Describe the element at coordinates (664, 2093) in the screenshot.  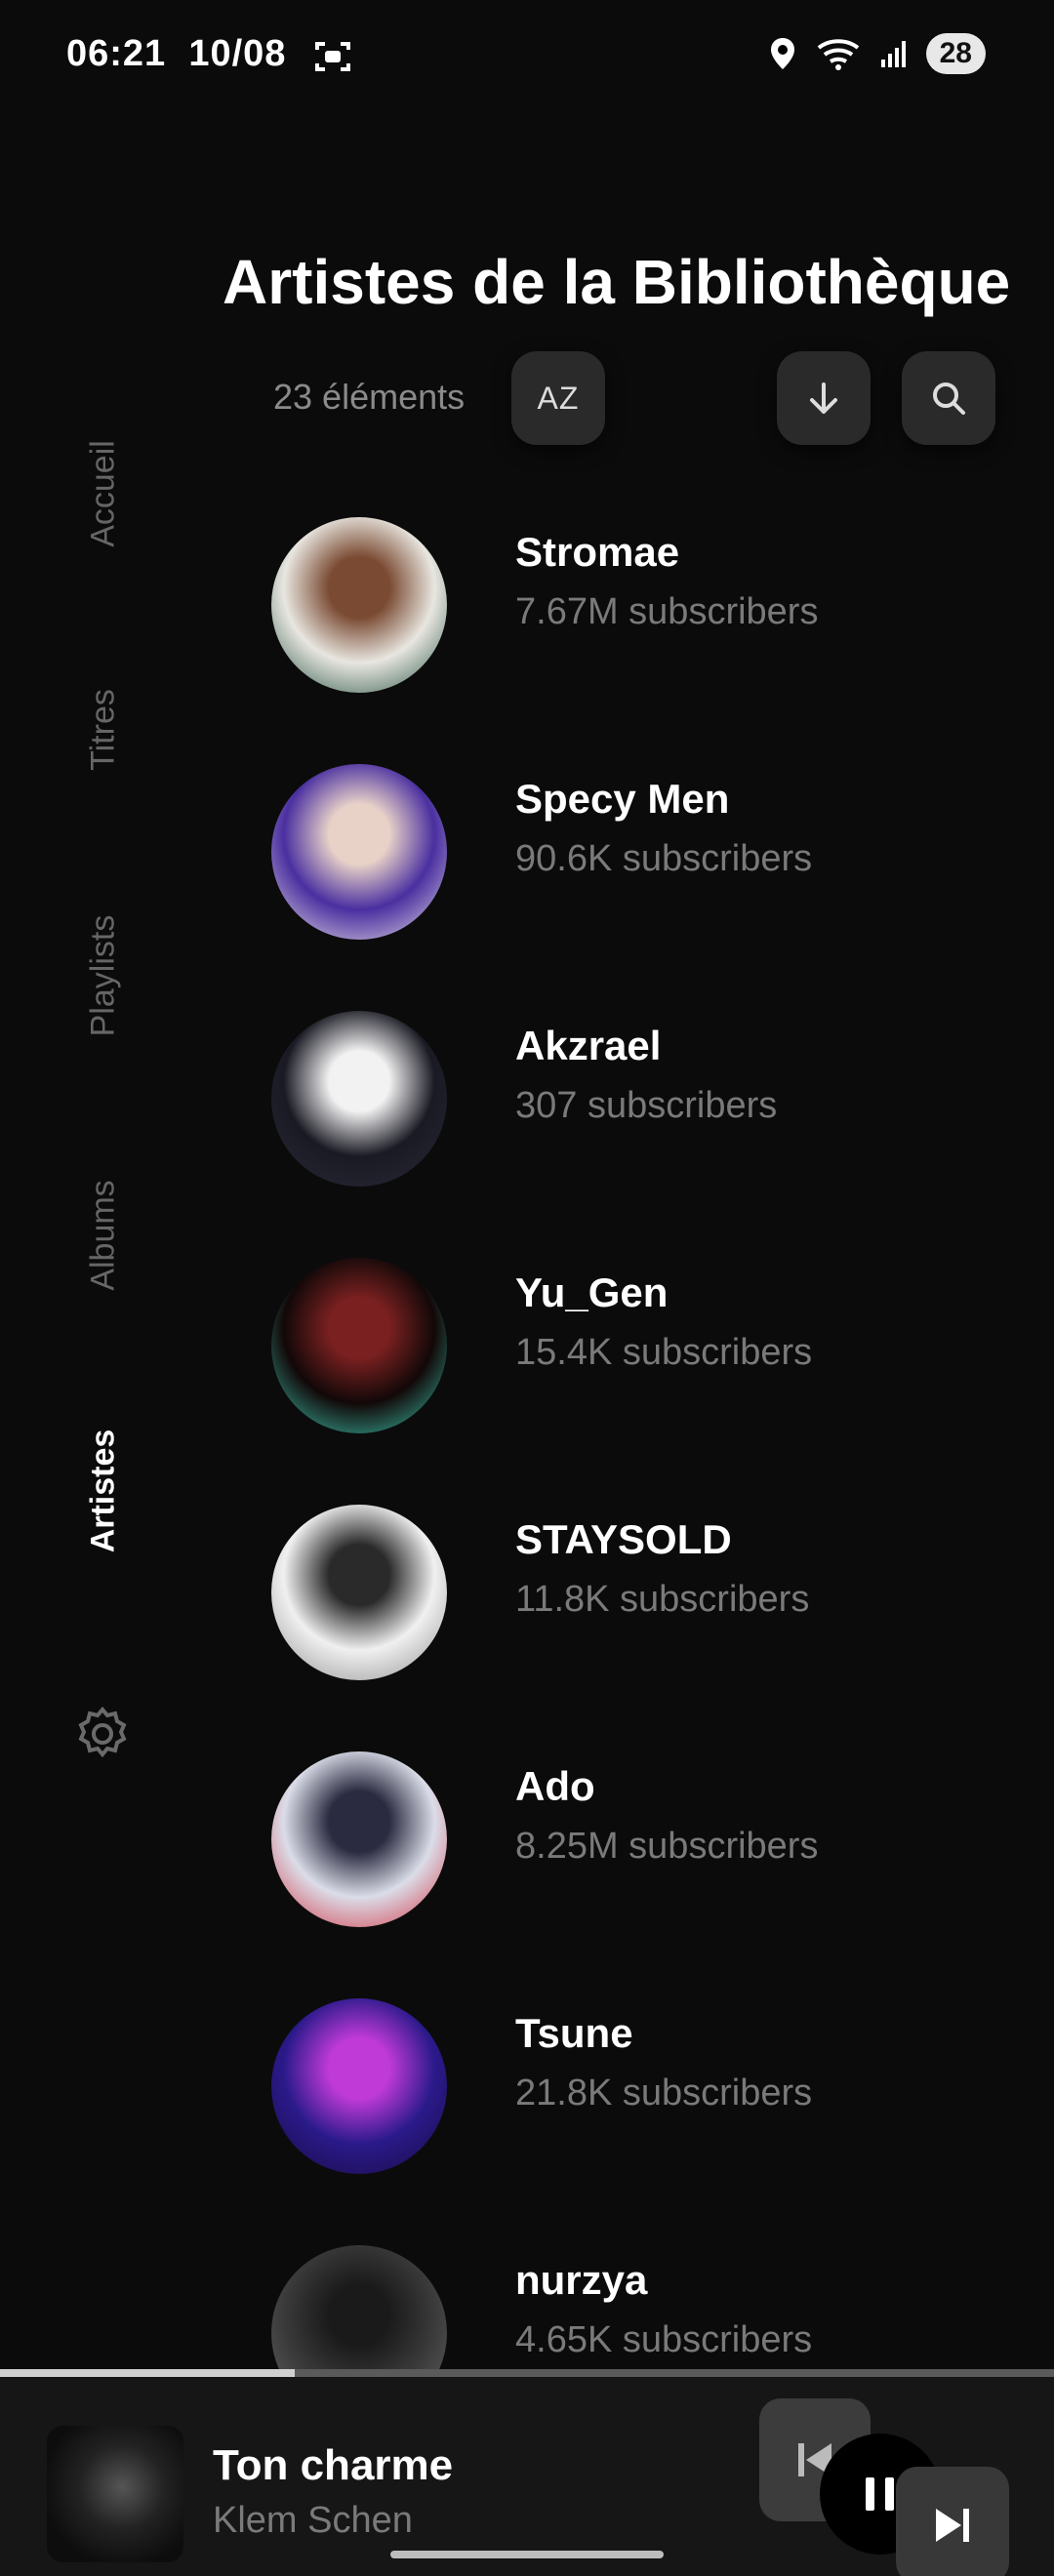
I see `artist-subscribers: 21.8K subscribers` at that location.